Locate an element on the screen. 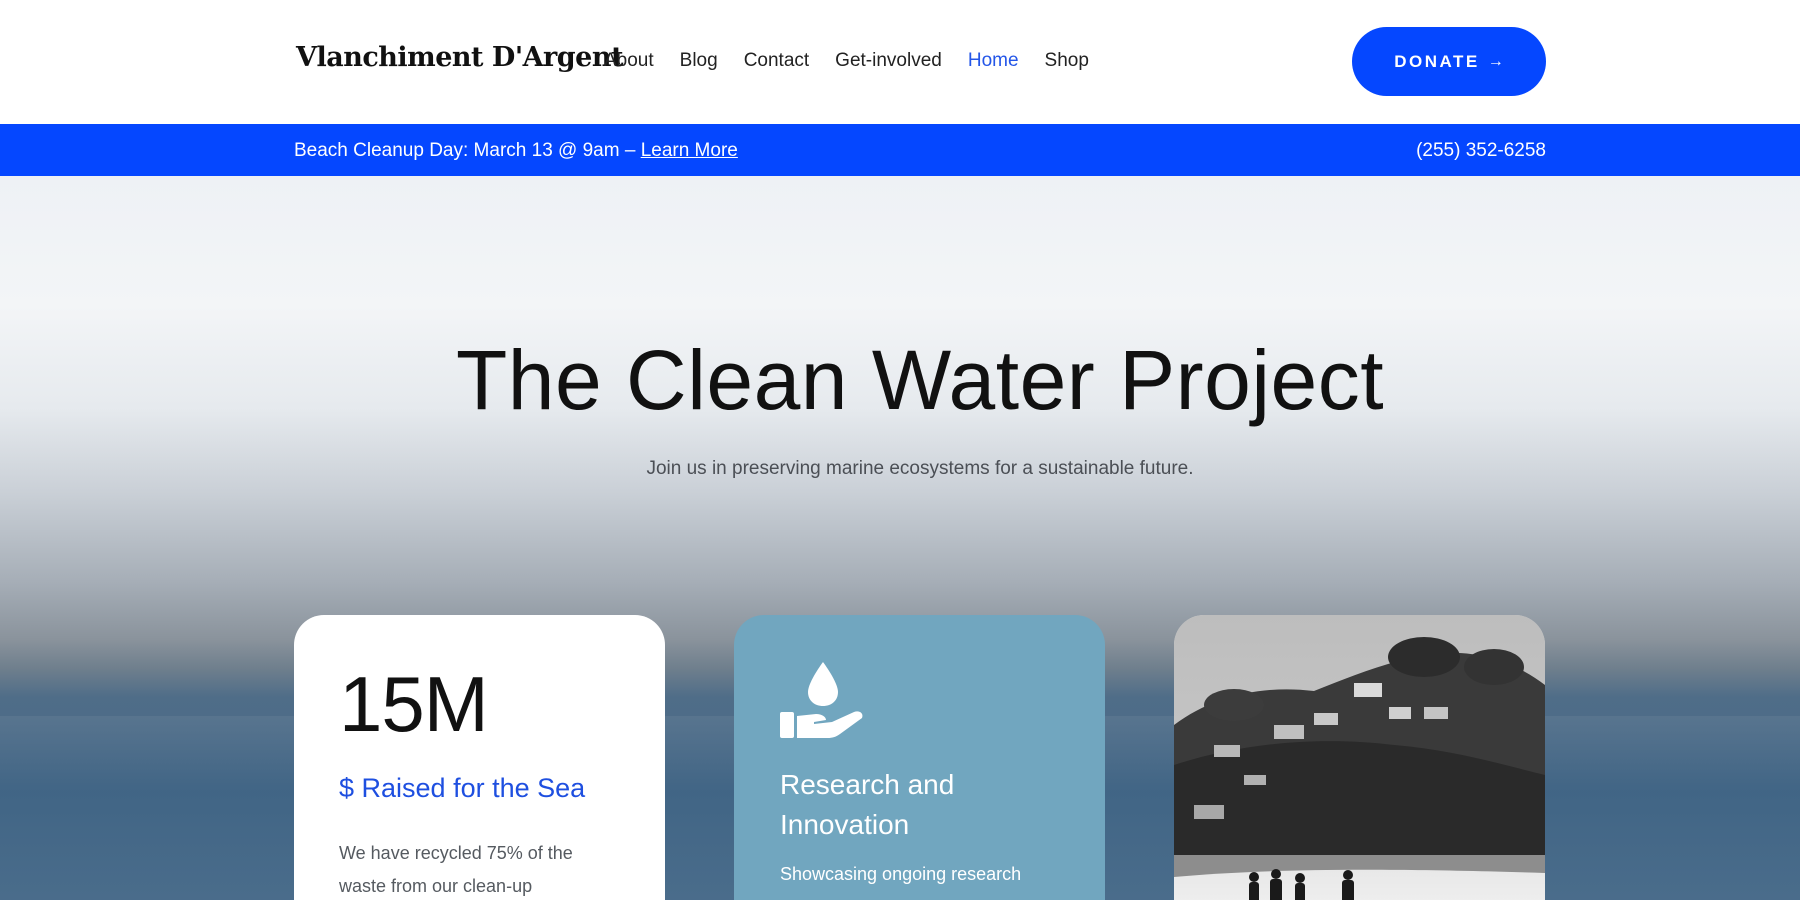  nav-item-shop: Shop is located at coordinates (1067, 61).